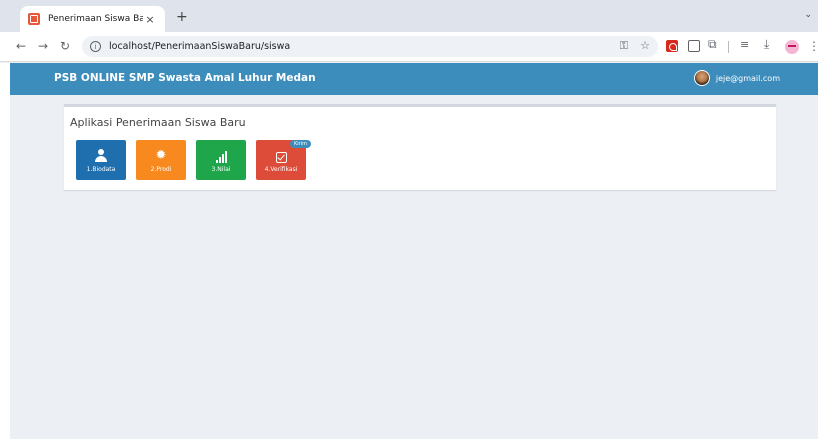 The height and width of the screenshot is (439, 818). What do you see at coordinates (300, 144) in the screenshot?
I see `status-badge: Kirim` at bounding box center [300, 144].